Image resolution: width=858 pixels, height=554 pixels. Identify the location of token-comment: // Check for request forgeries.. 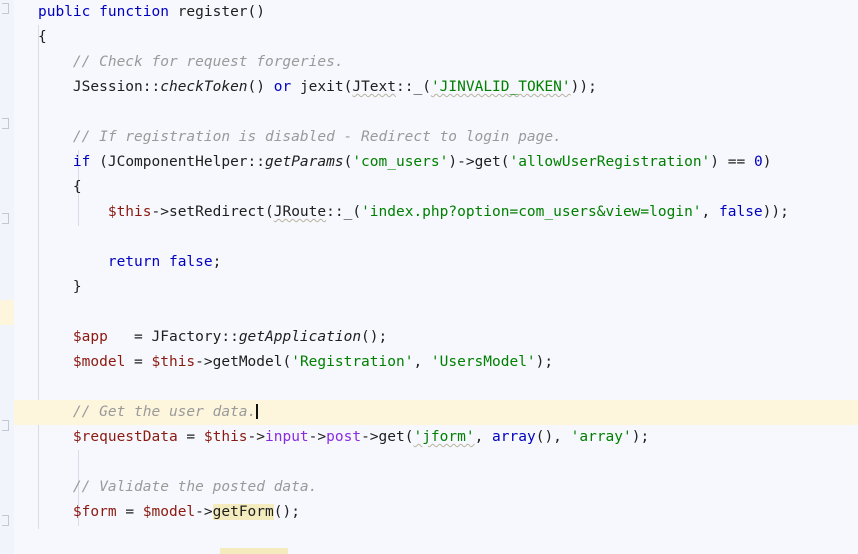
(208, 62).